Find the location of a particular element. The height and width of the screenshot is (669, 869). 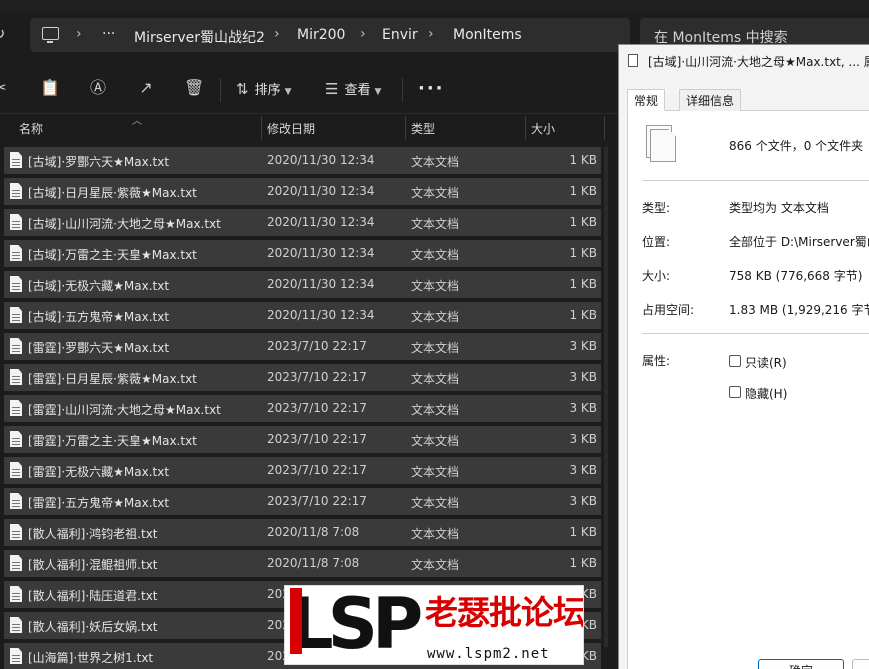

table-row: [散人福利]·混鲲祖师.txt 2020/11/8 7:08 文本文档 1 KB is located at coordinates (302, 563).